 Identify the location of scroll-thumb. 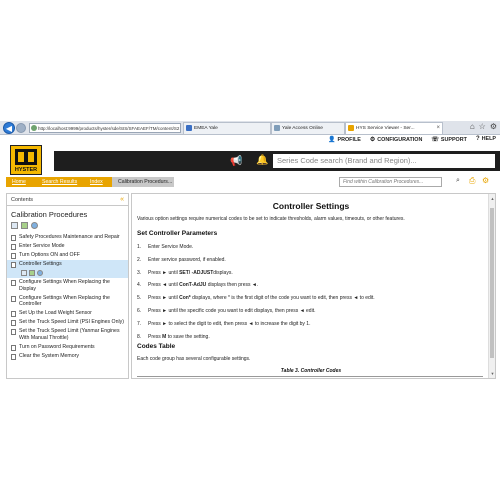
(492, 283).